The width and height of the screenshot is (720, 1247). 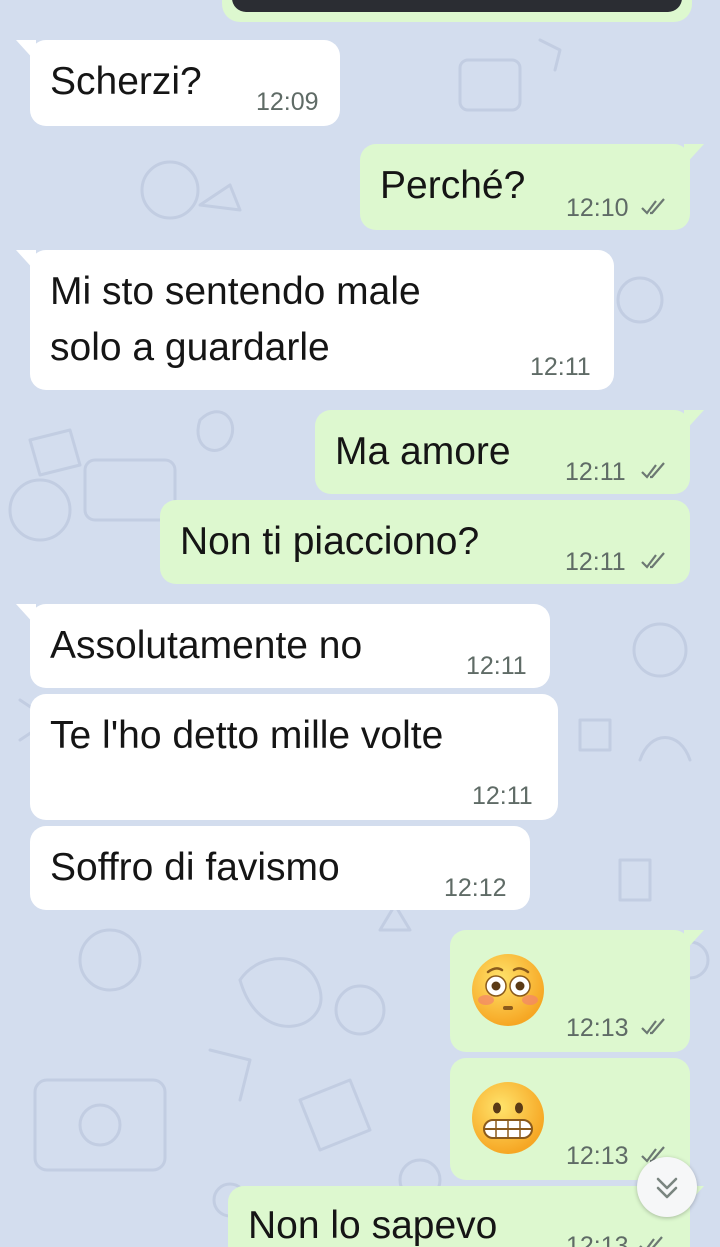 I want to click on message-incoming: Soffro di favismo 12:12, so click(x=280, y=868).